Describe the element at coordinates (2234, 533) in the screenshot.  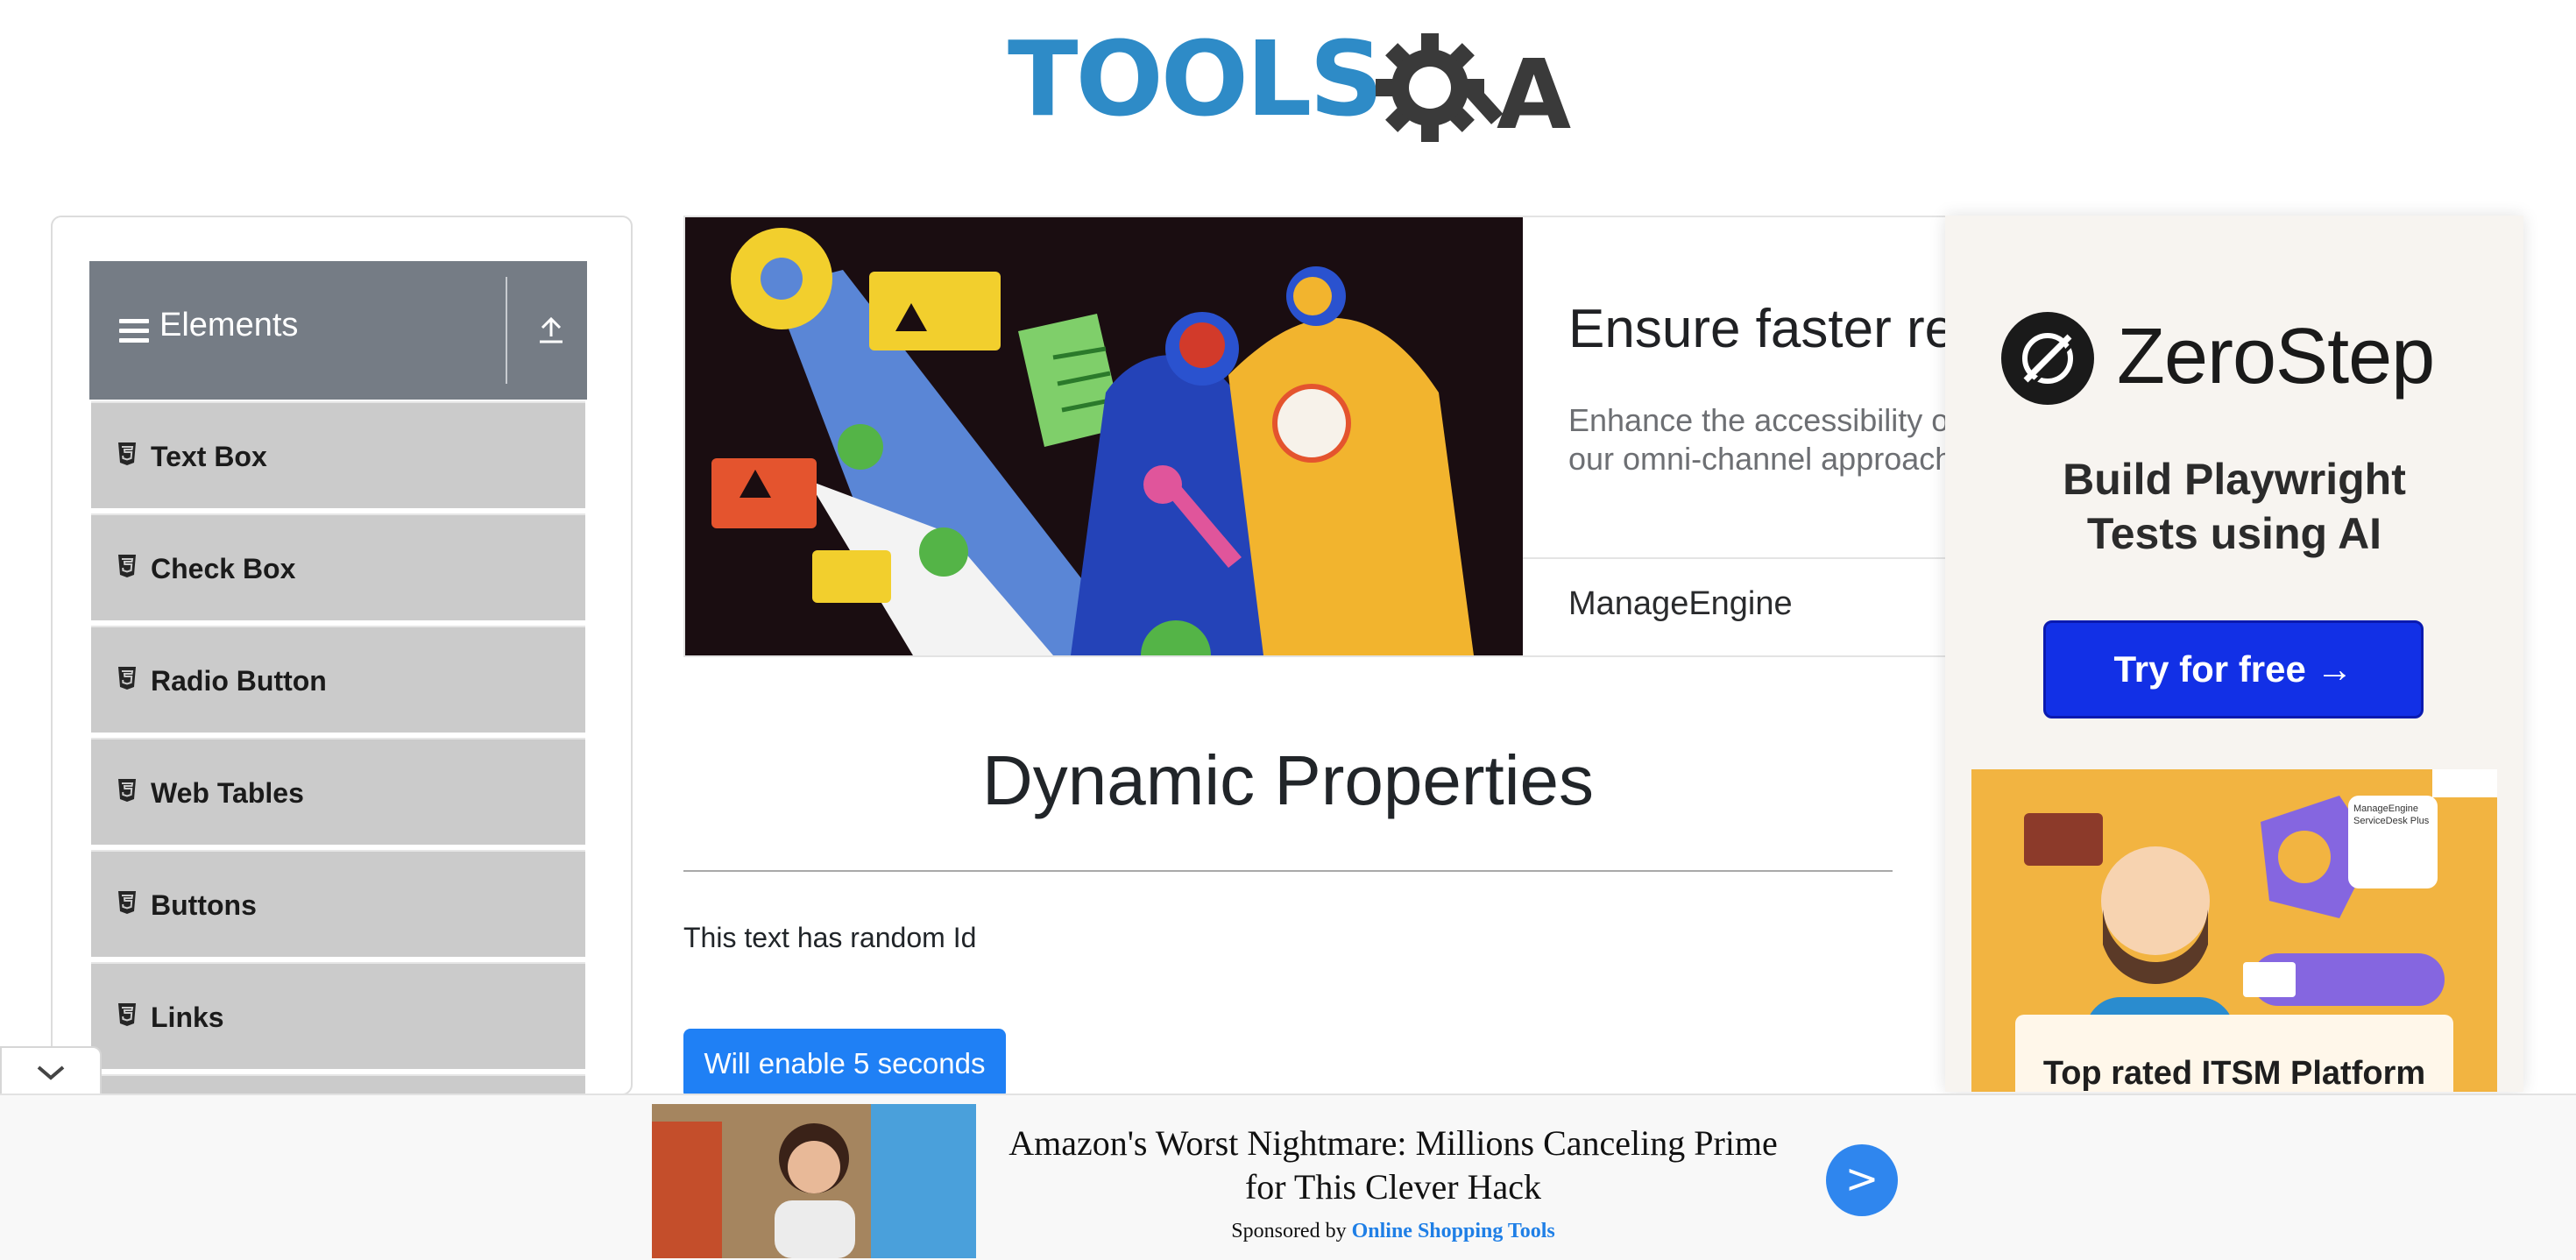
I see `tagline-line: Tests using AI` at that location.